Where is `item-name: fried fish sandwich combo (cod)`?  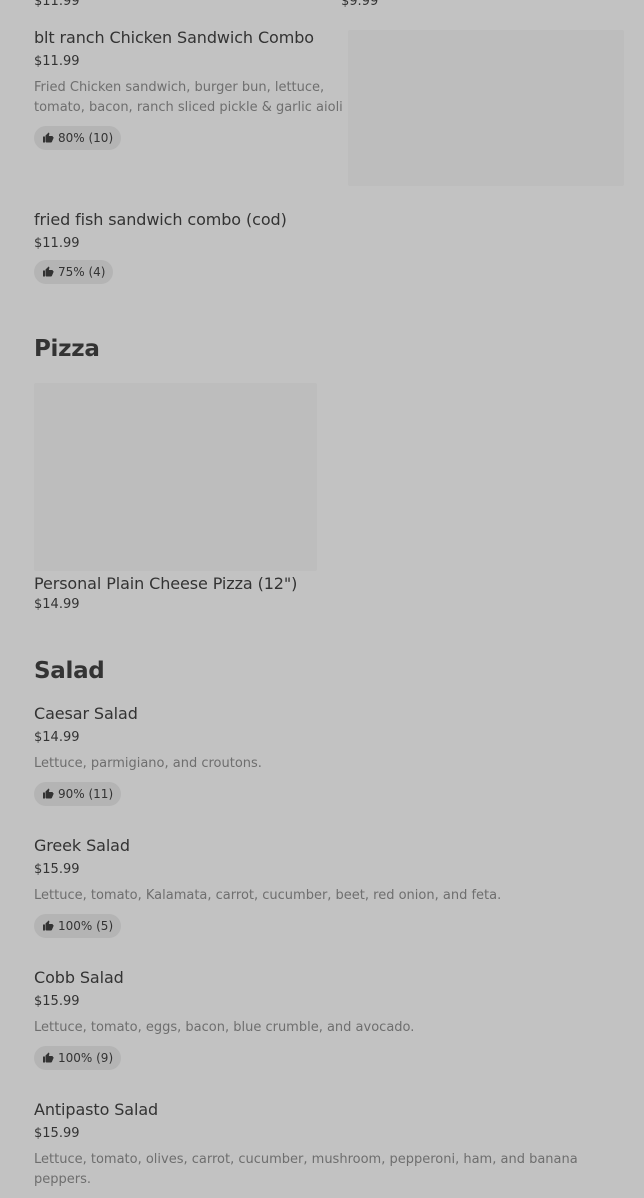 item-name: fried fish sandwich combo (cod) is located at coordinates (160, 219).